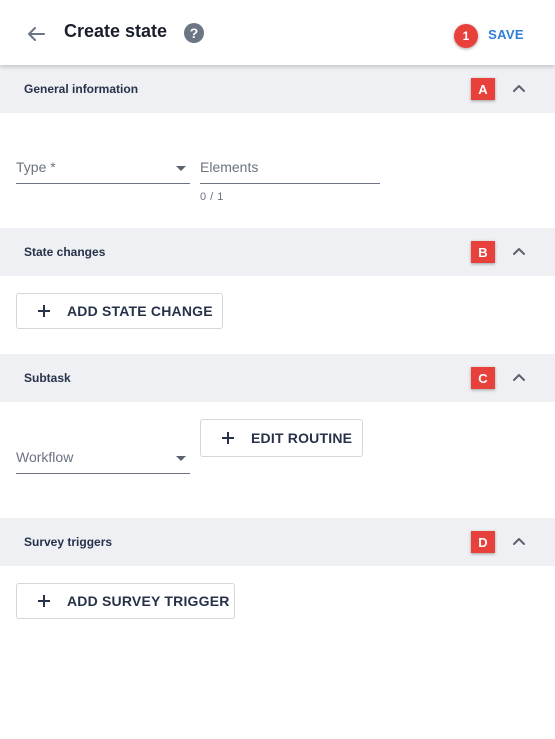  I want to click on annotation-marker-a: A, so click(483, 89).